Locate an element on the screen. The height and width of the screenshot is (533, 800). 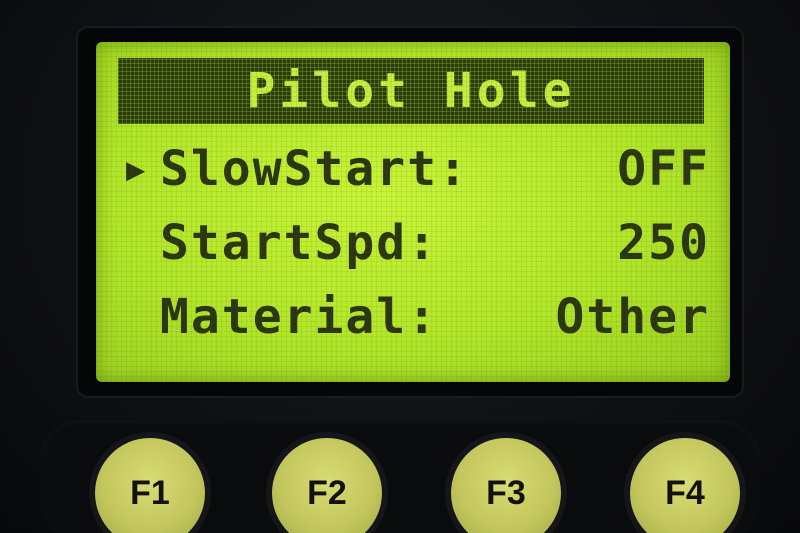
menu-item-label: SlowStart: is located at coordinates (314, 169).